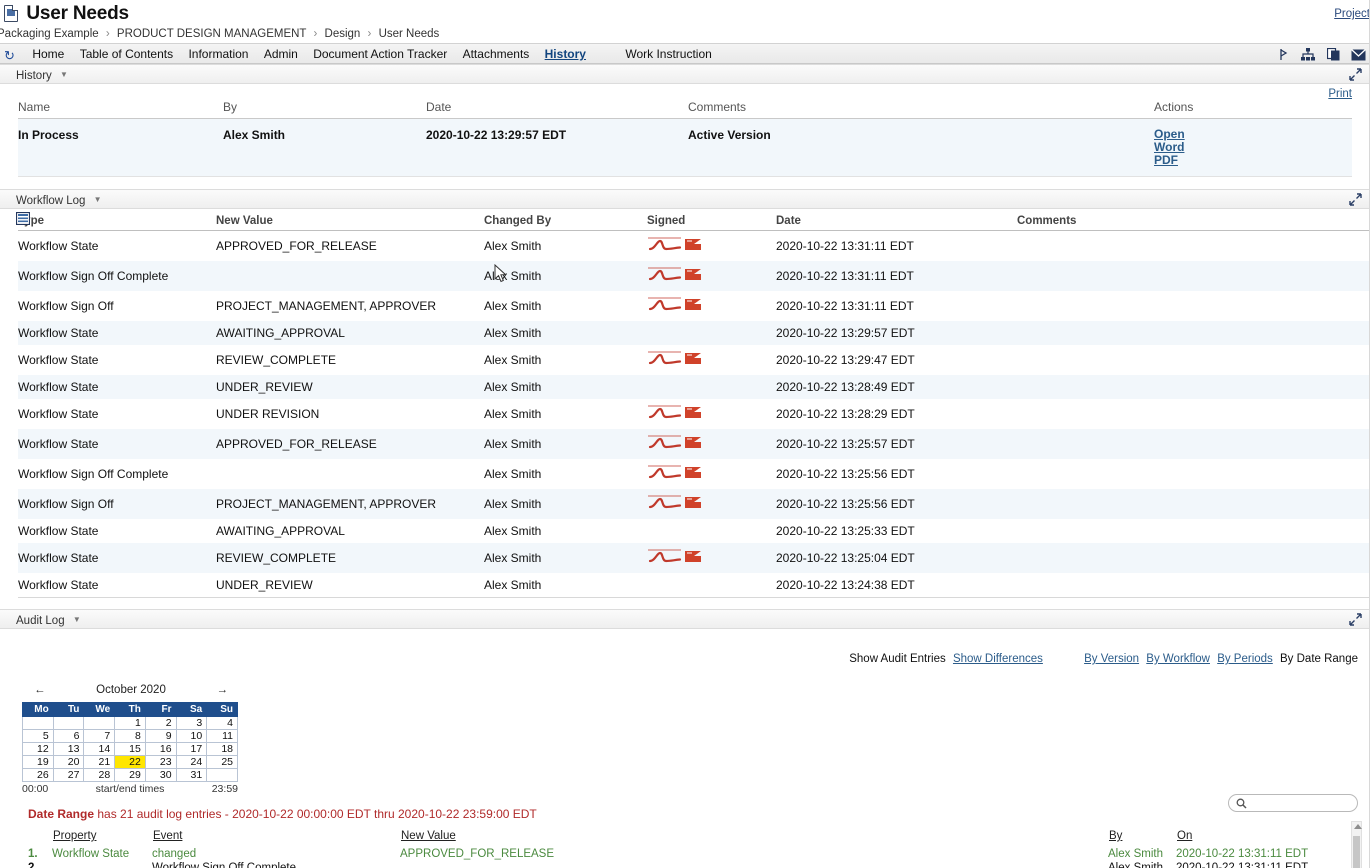  Describe the element at coordinates (350, 220) in the screenshot. I see `workflow-col-new-value: New Value` at that location.